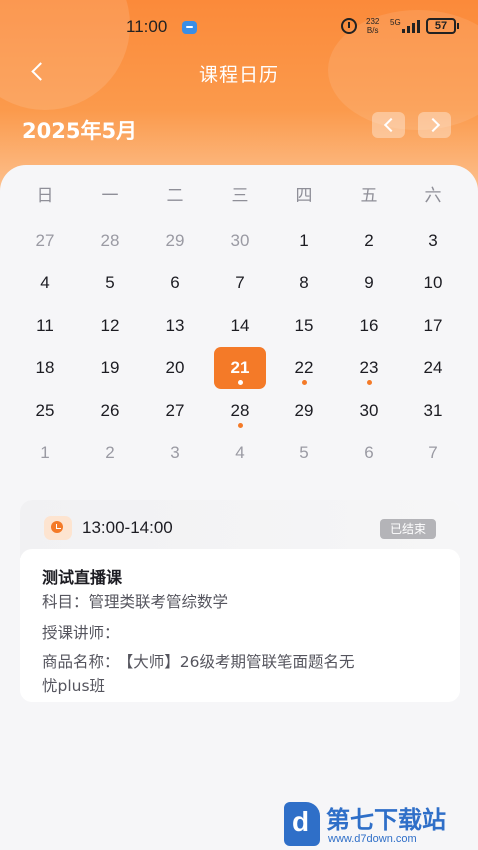 The height and width of the screenshot is (850, 478). Describe the element at coordinates (433, 411) in the screenshot. I see `calendar-day: 31` at that location.